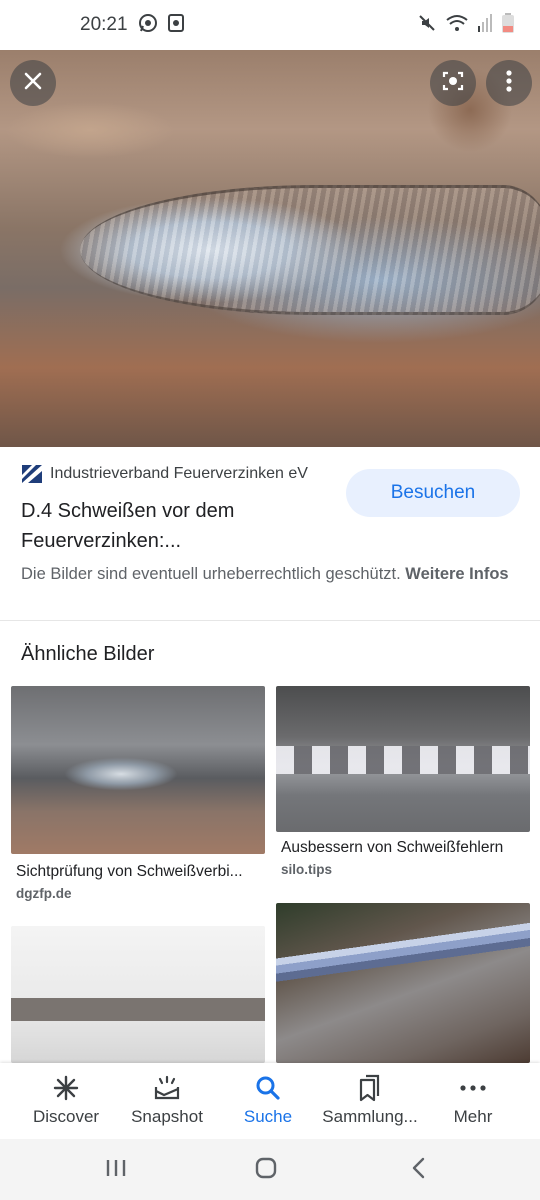 The width and height of the screenshot is (540, 1200). What do you see at coordinates (307, 869) in the screenshot?
I see `similar-source-2: silo.tips` at bounding box center [307, 869].